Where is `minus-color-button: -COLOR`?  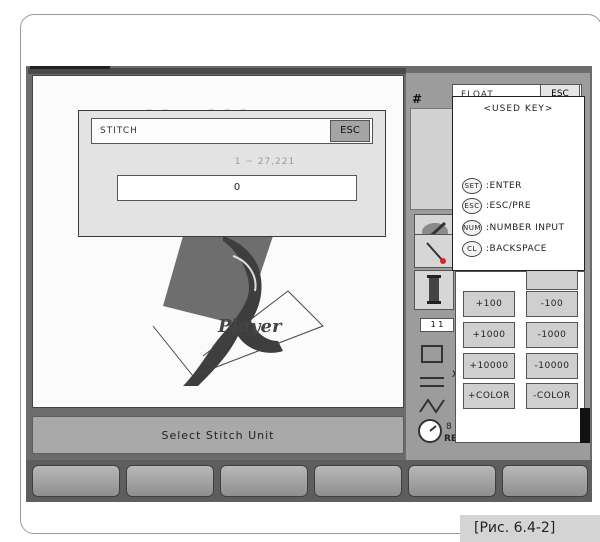 minus-color-button: -COLOR is located at coordinates (552, 396).